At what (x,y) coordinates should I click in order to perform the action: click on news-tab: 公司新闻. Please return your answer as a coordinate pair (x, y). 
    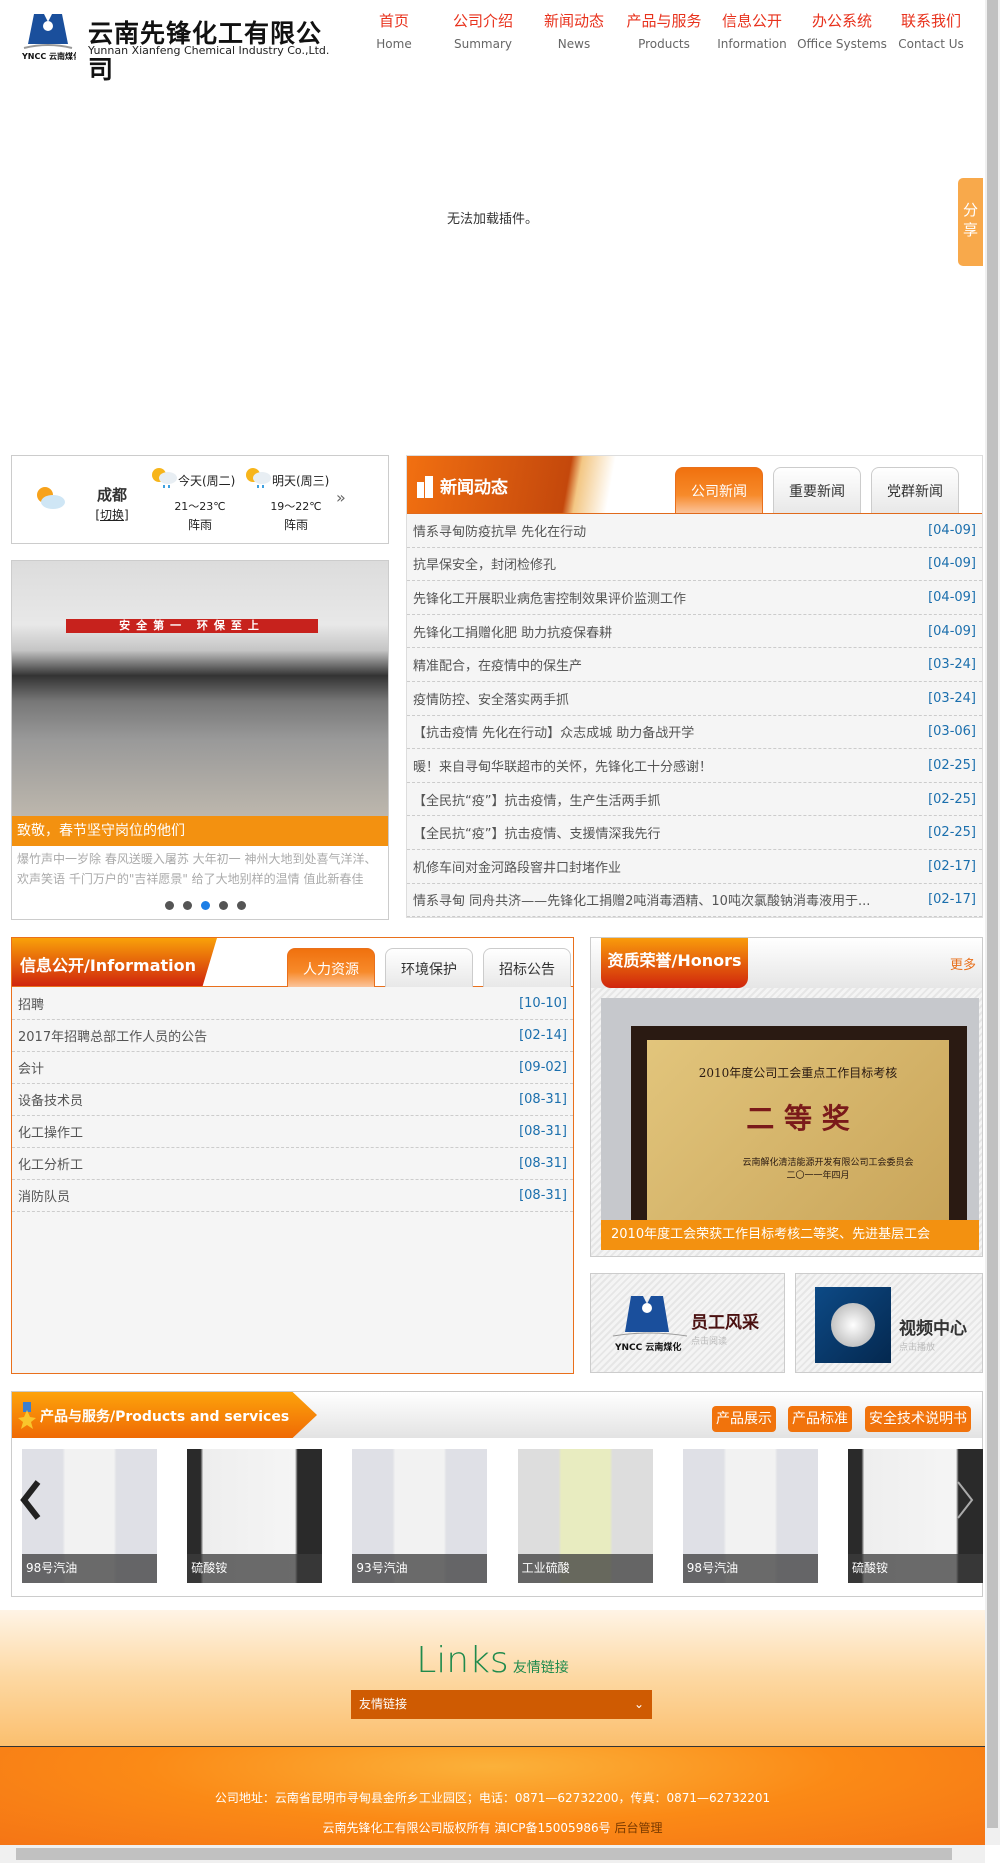
    Looking at the image, I should click on (719, 490).